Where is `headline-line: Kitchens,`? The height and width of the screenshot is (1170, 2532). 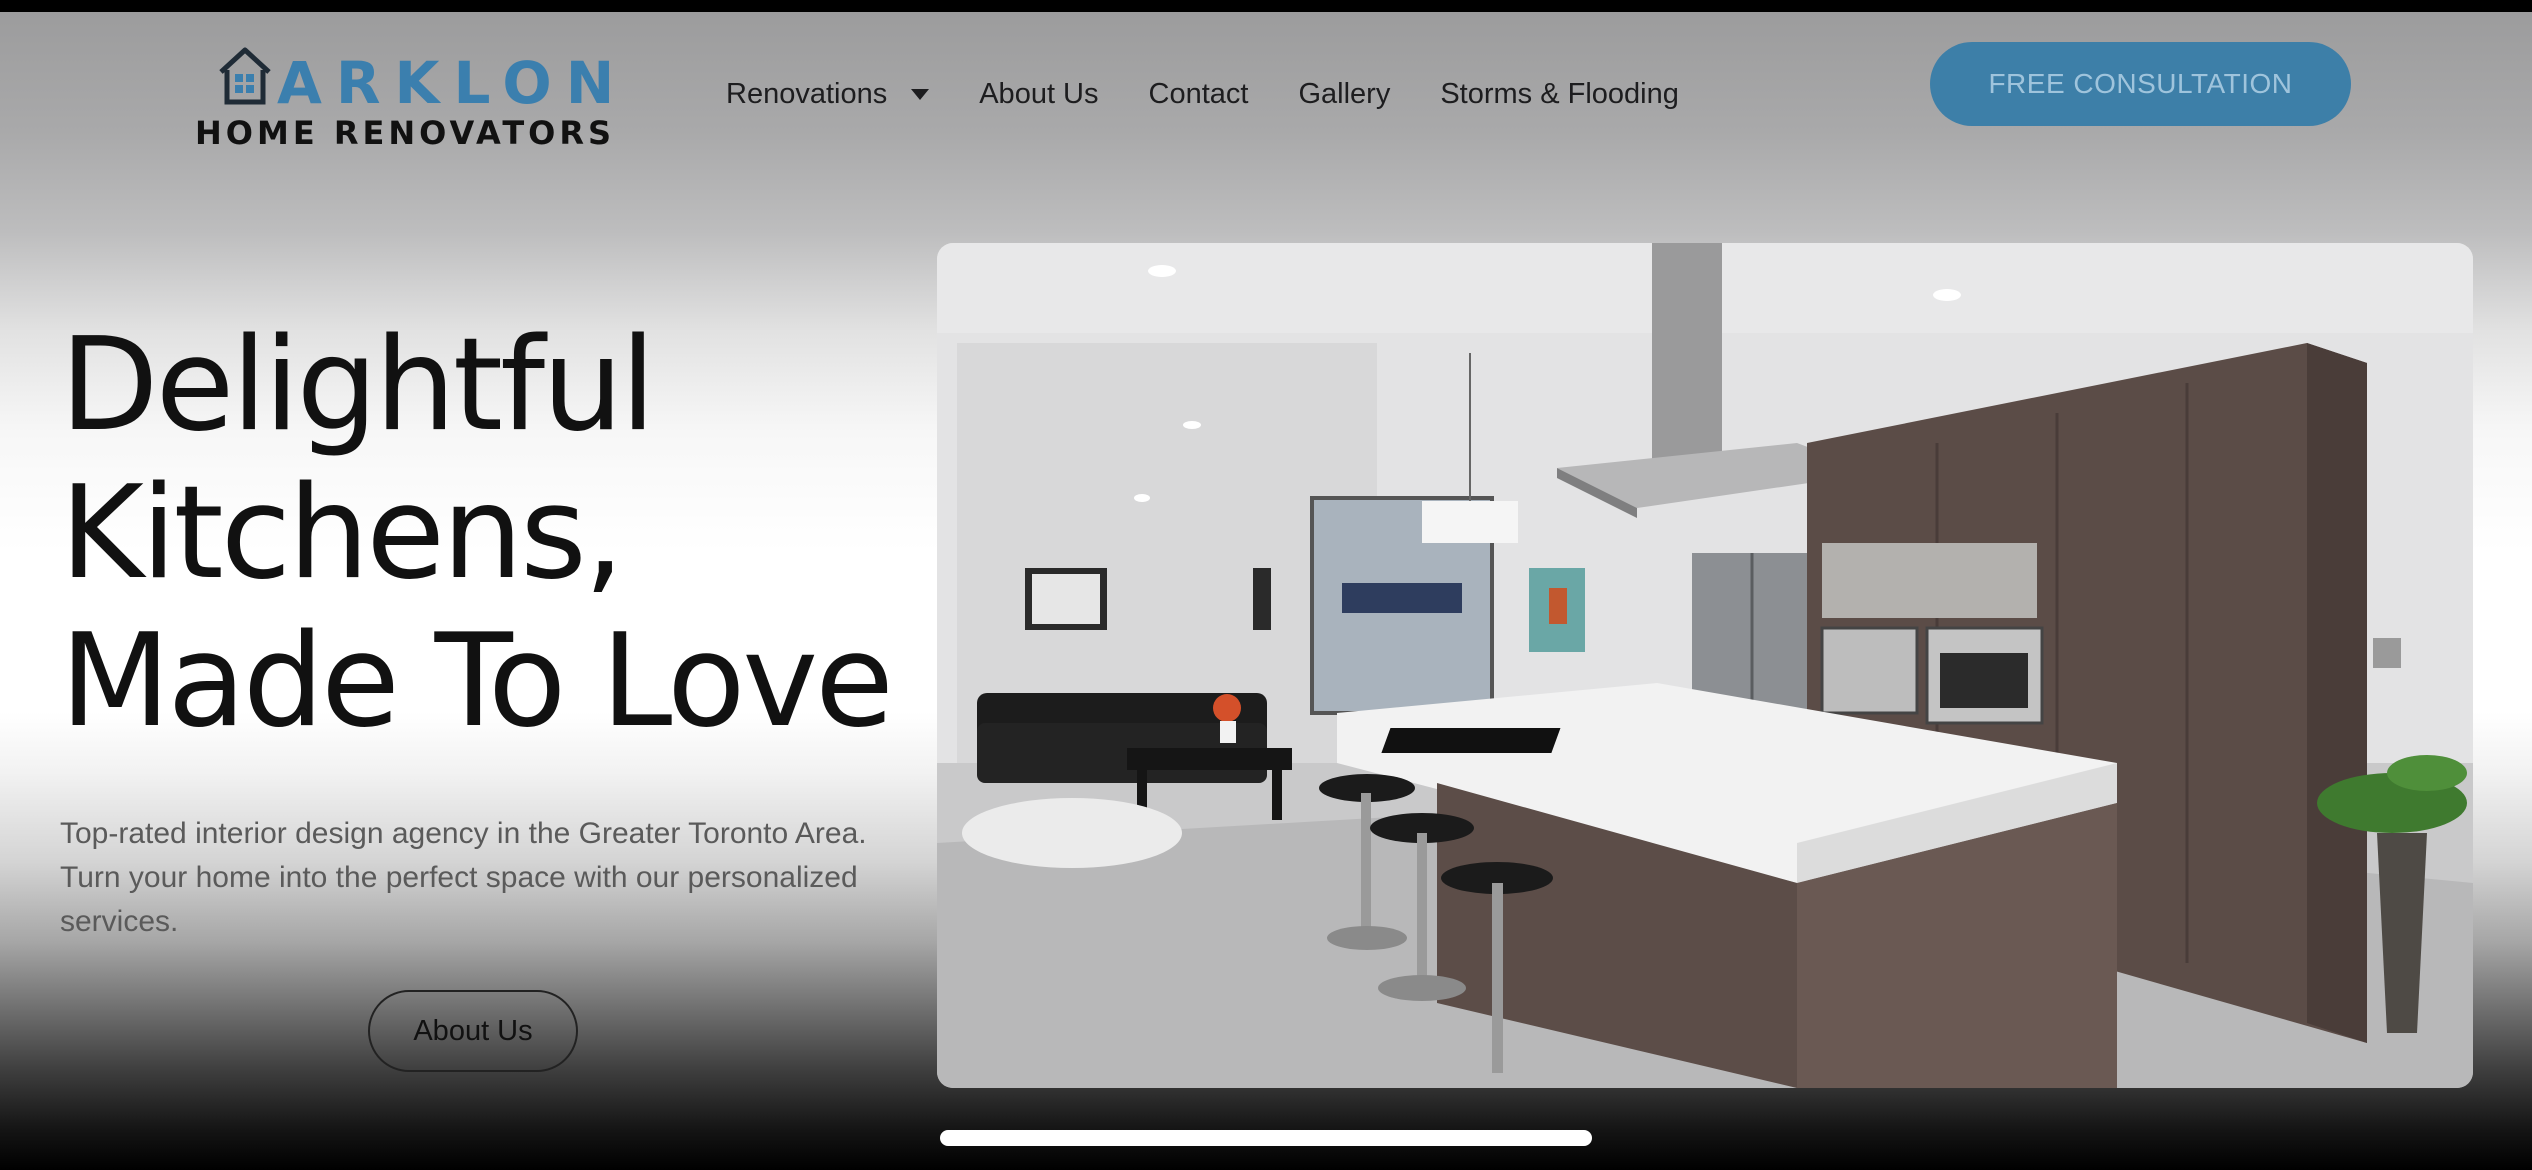 headline-line: Kitchens, is located at coordinates (342, 533).